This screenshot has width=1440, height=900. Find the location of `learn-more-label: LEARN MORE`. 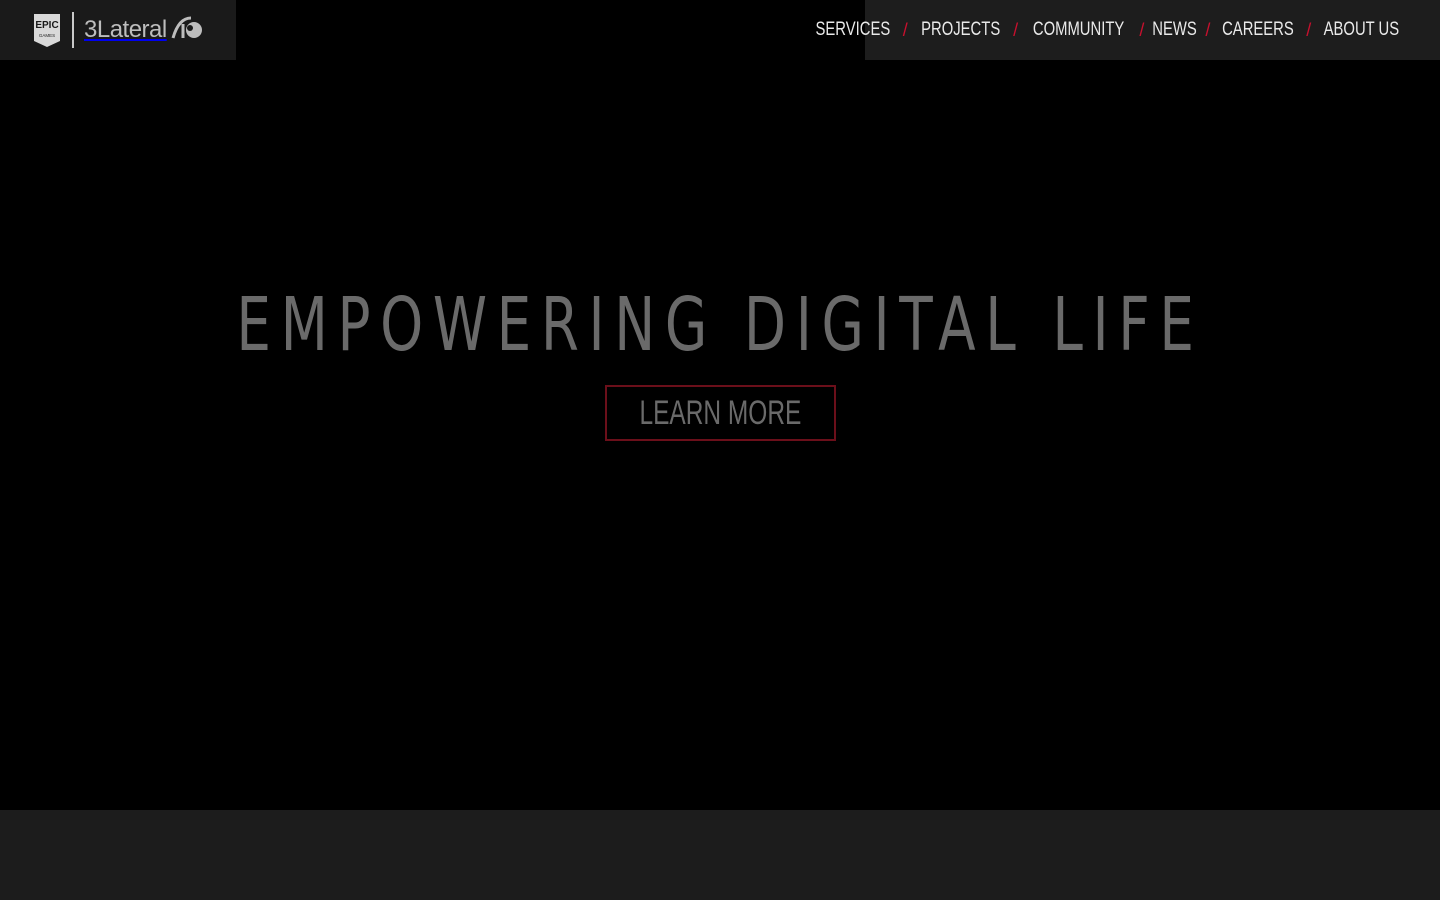

learn-more-label: LEARN MORE is located at coordinates (720, 412).